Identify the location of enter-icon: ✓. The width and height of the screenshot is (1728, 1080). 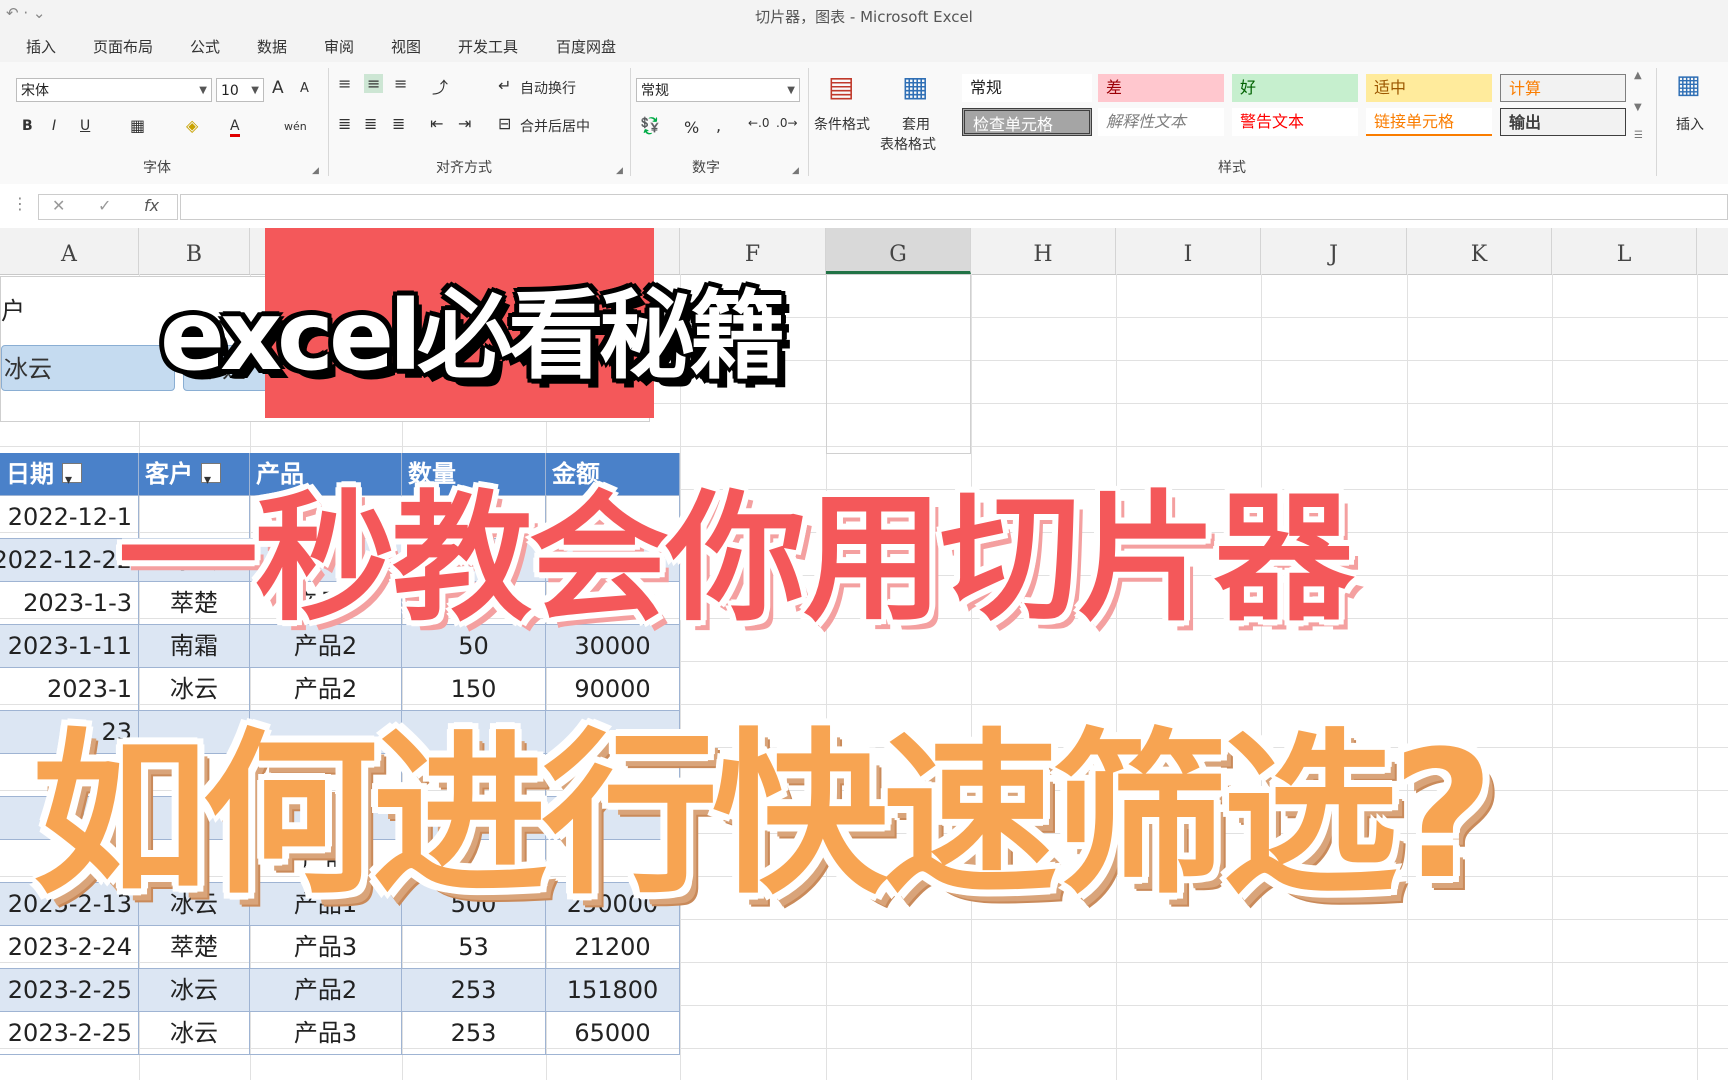
(104, 205).